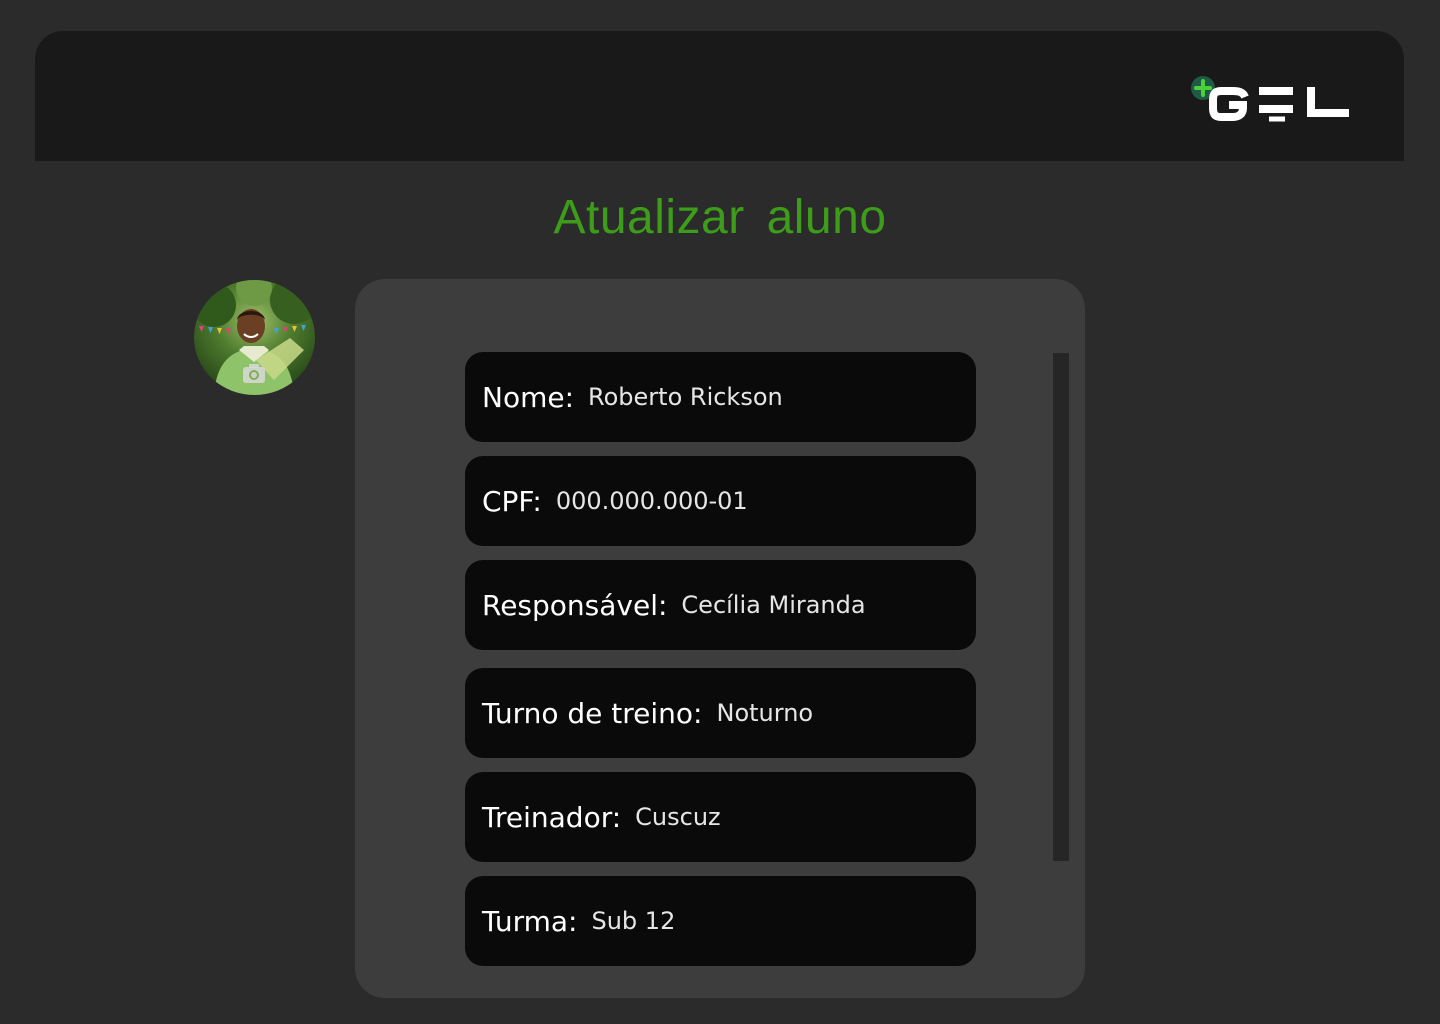  Describe the element at coordinates (720, 921) in the screenshot. I see `field-turma: Turma: Sub 12` at that location.